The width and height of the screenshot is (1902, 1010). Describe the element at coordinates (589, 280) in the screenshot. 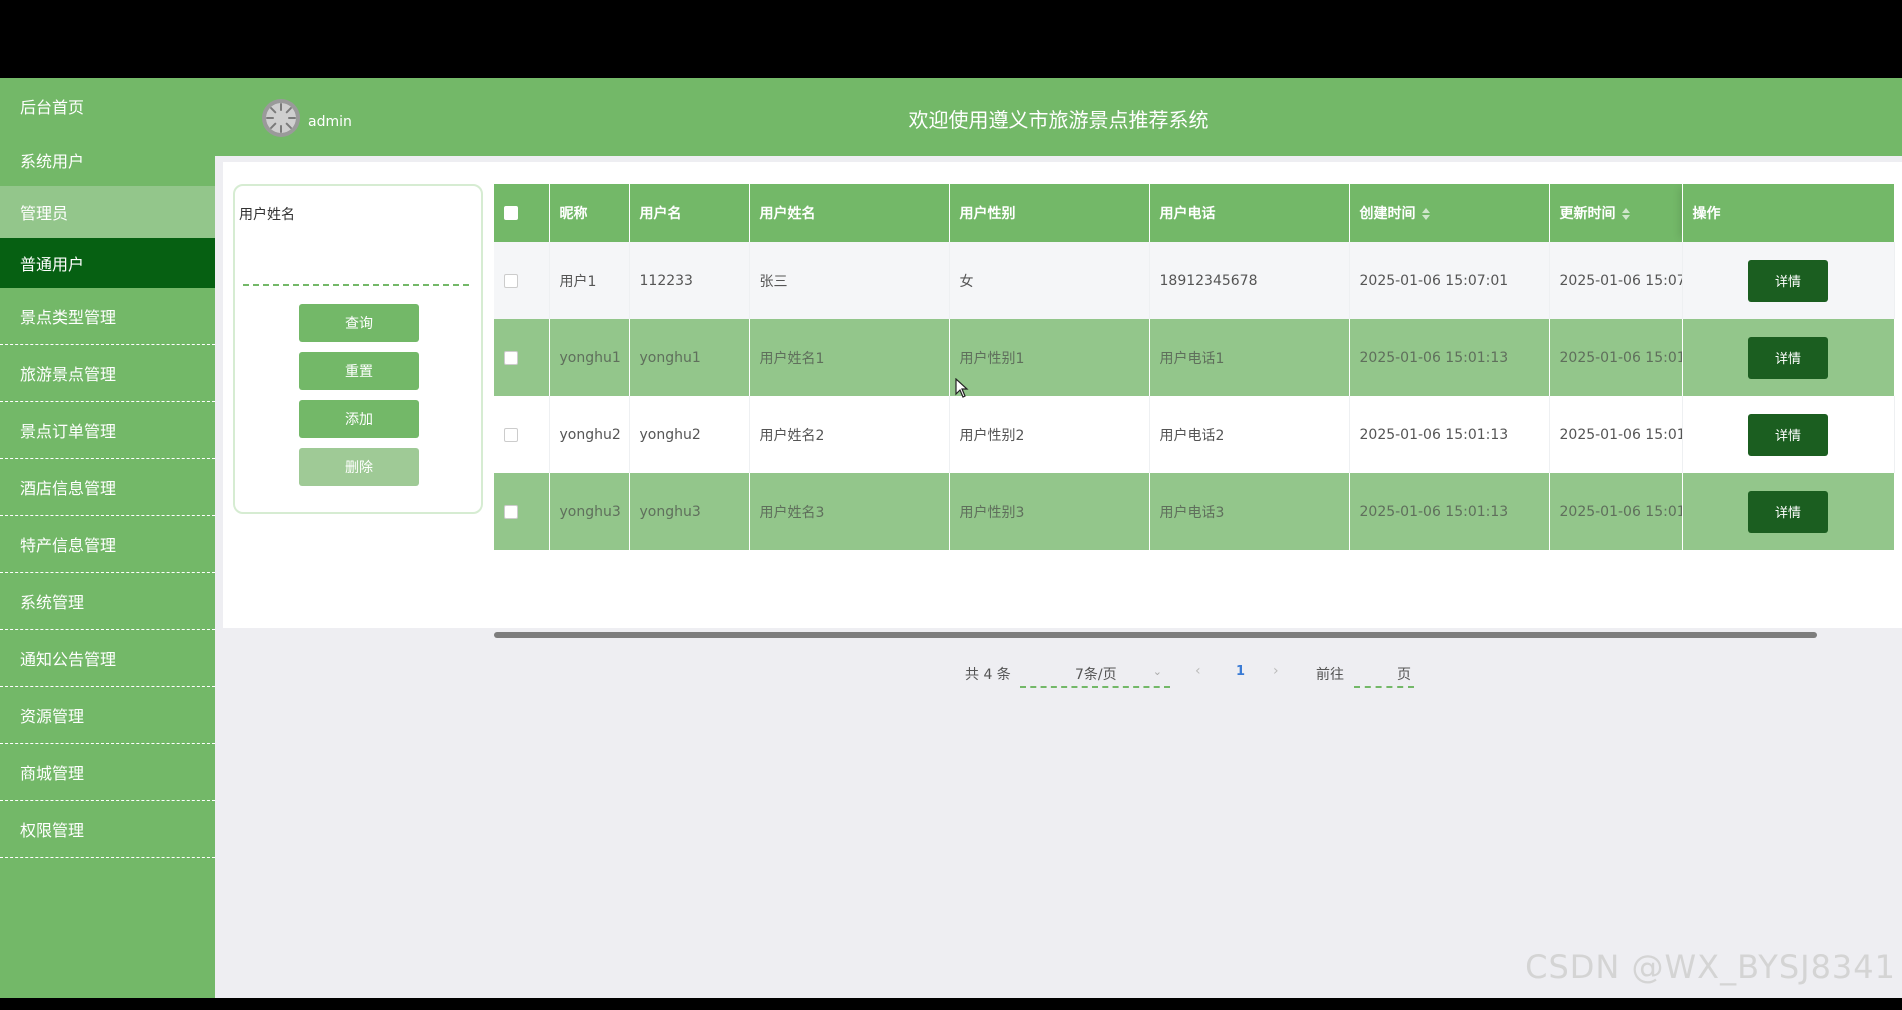

I see `cell-nickname: 用户1` at that location.